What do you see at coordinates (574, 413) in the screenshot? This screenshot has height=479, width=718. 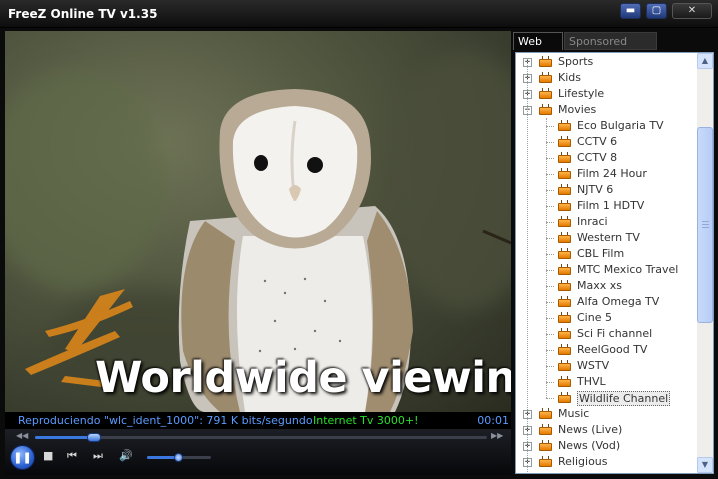 I see `tree-category-label: Music` at bounding box center [574, 413].